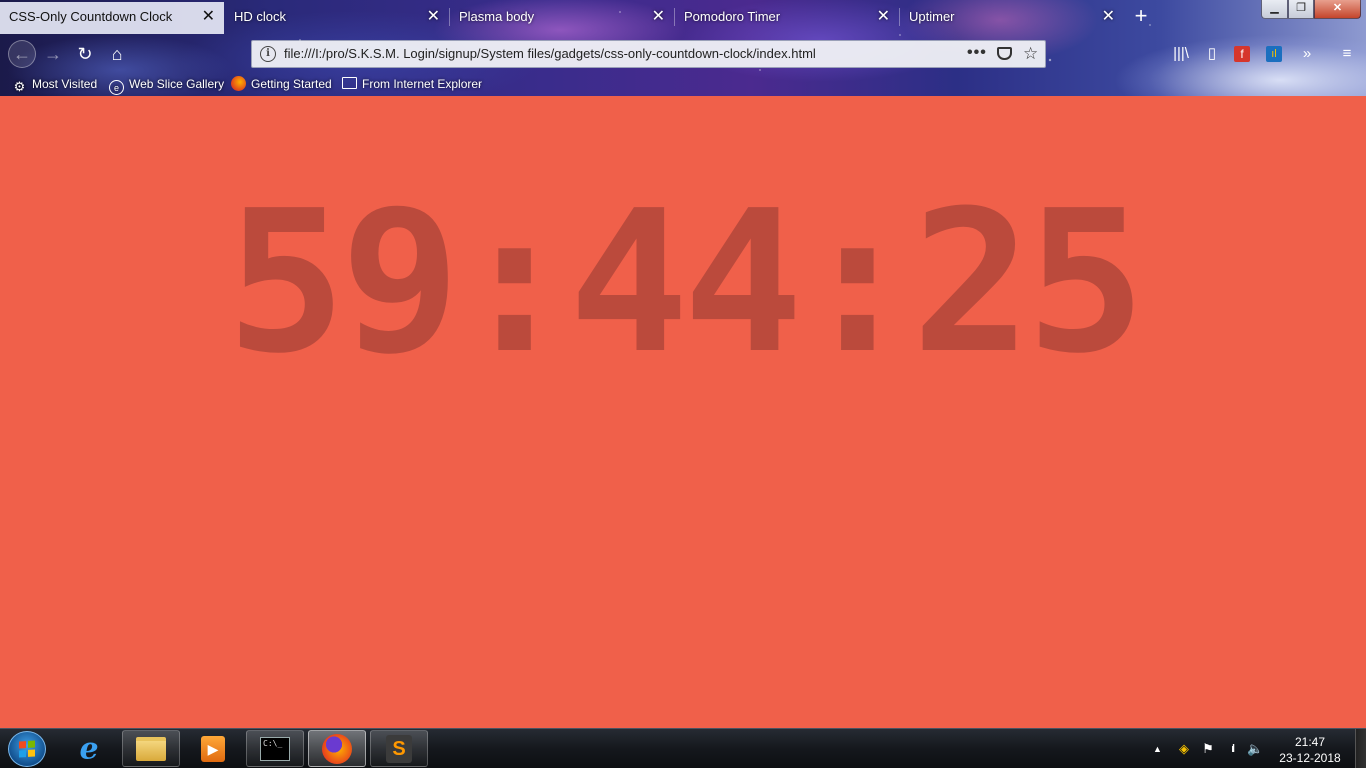  I want to click on tab-css-only-countdown-clock: CSS-Only Countdown Clock ✕, so click(112, 18).